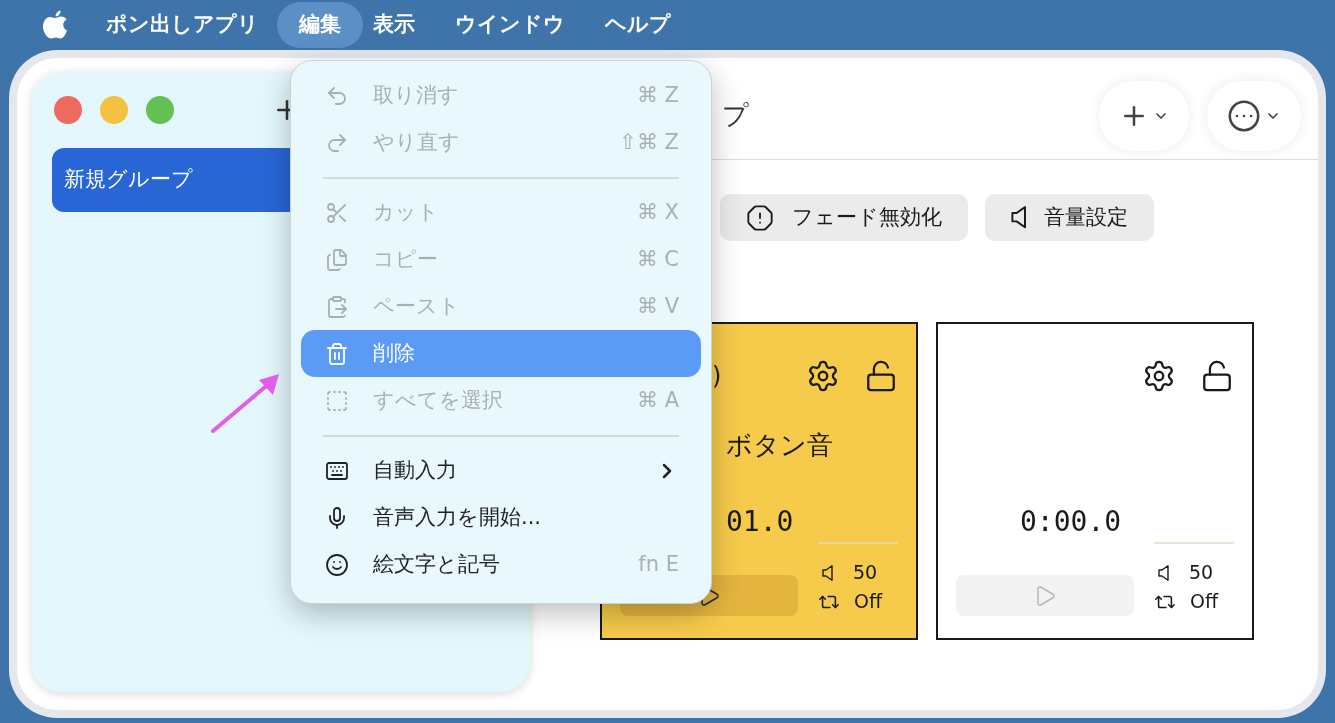  What do you see at coordinates (417, 306) in the screenshot?
I see `menu-item-label: ペースト` at bounding box center [417, 306].